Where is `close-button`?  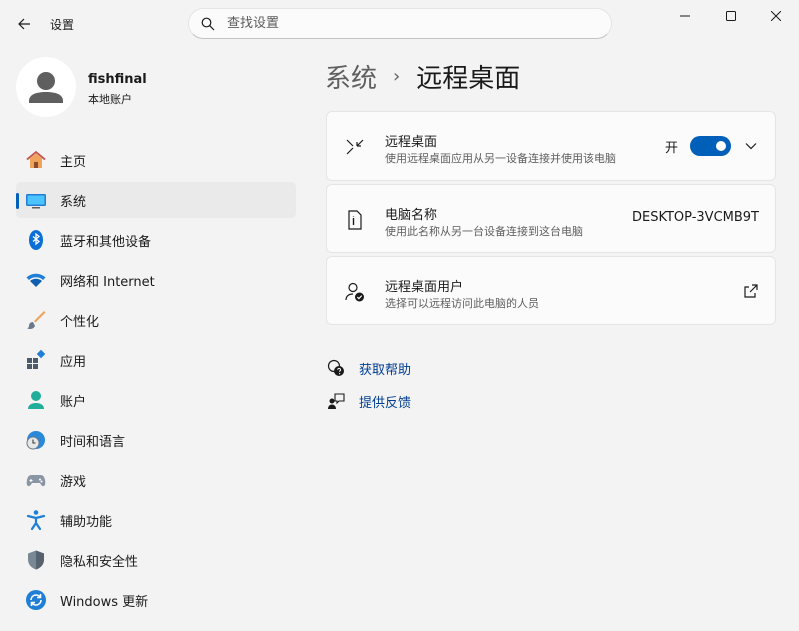 close-button is located at coordinates (776, 16).